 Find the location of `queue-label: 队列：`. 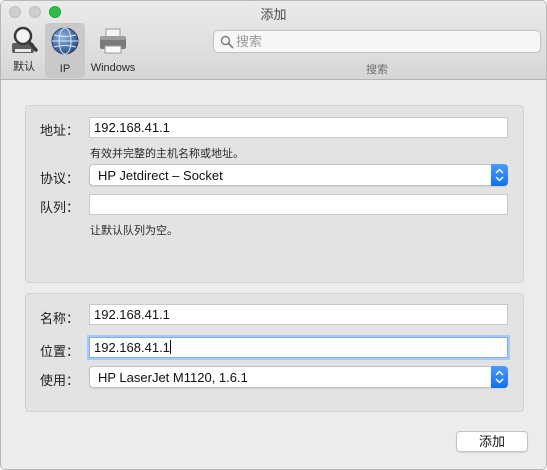

queue-label: 队列： is located at coordinates (60, 207).